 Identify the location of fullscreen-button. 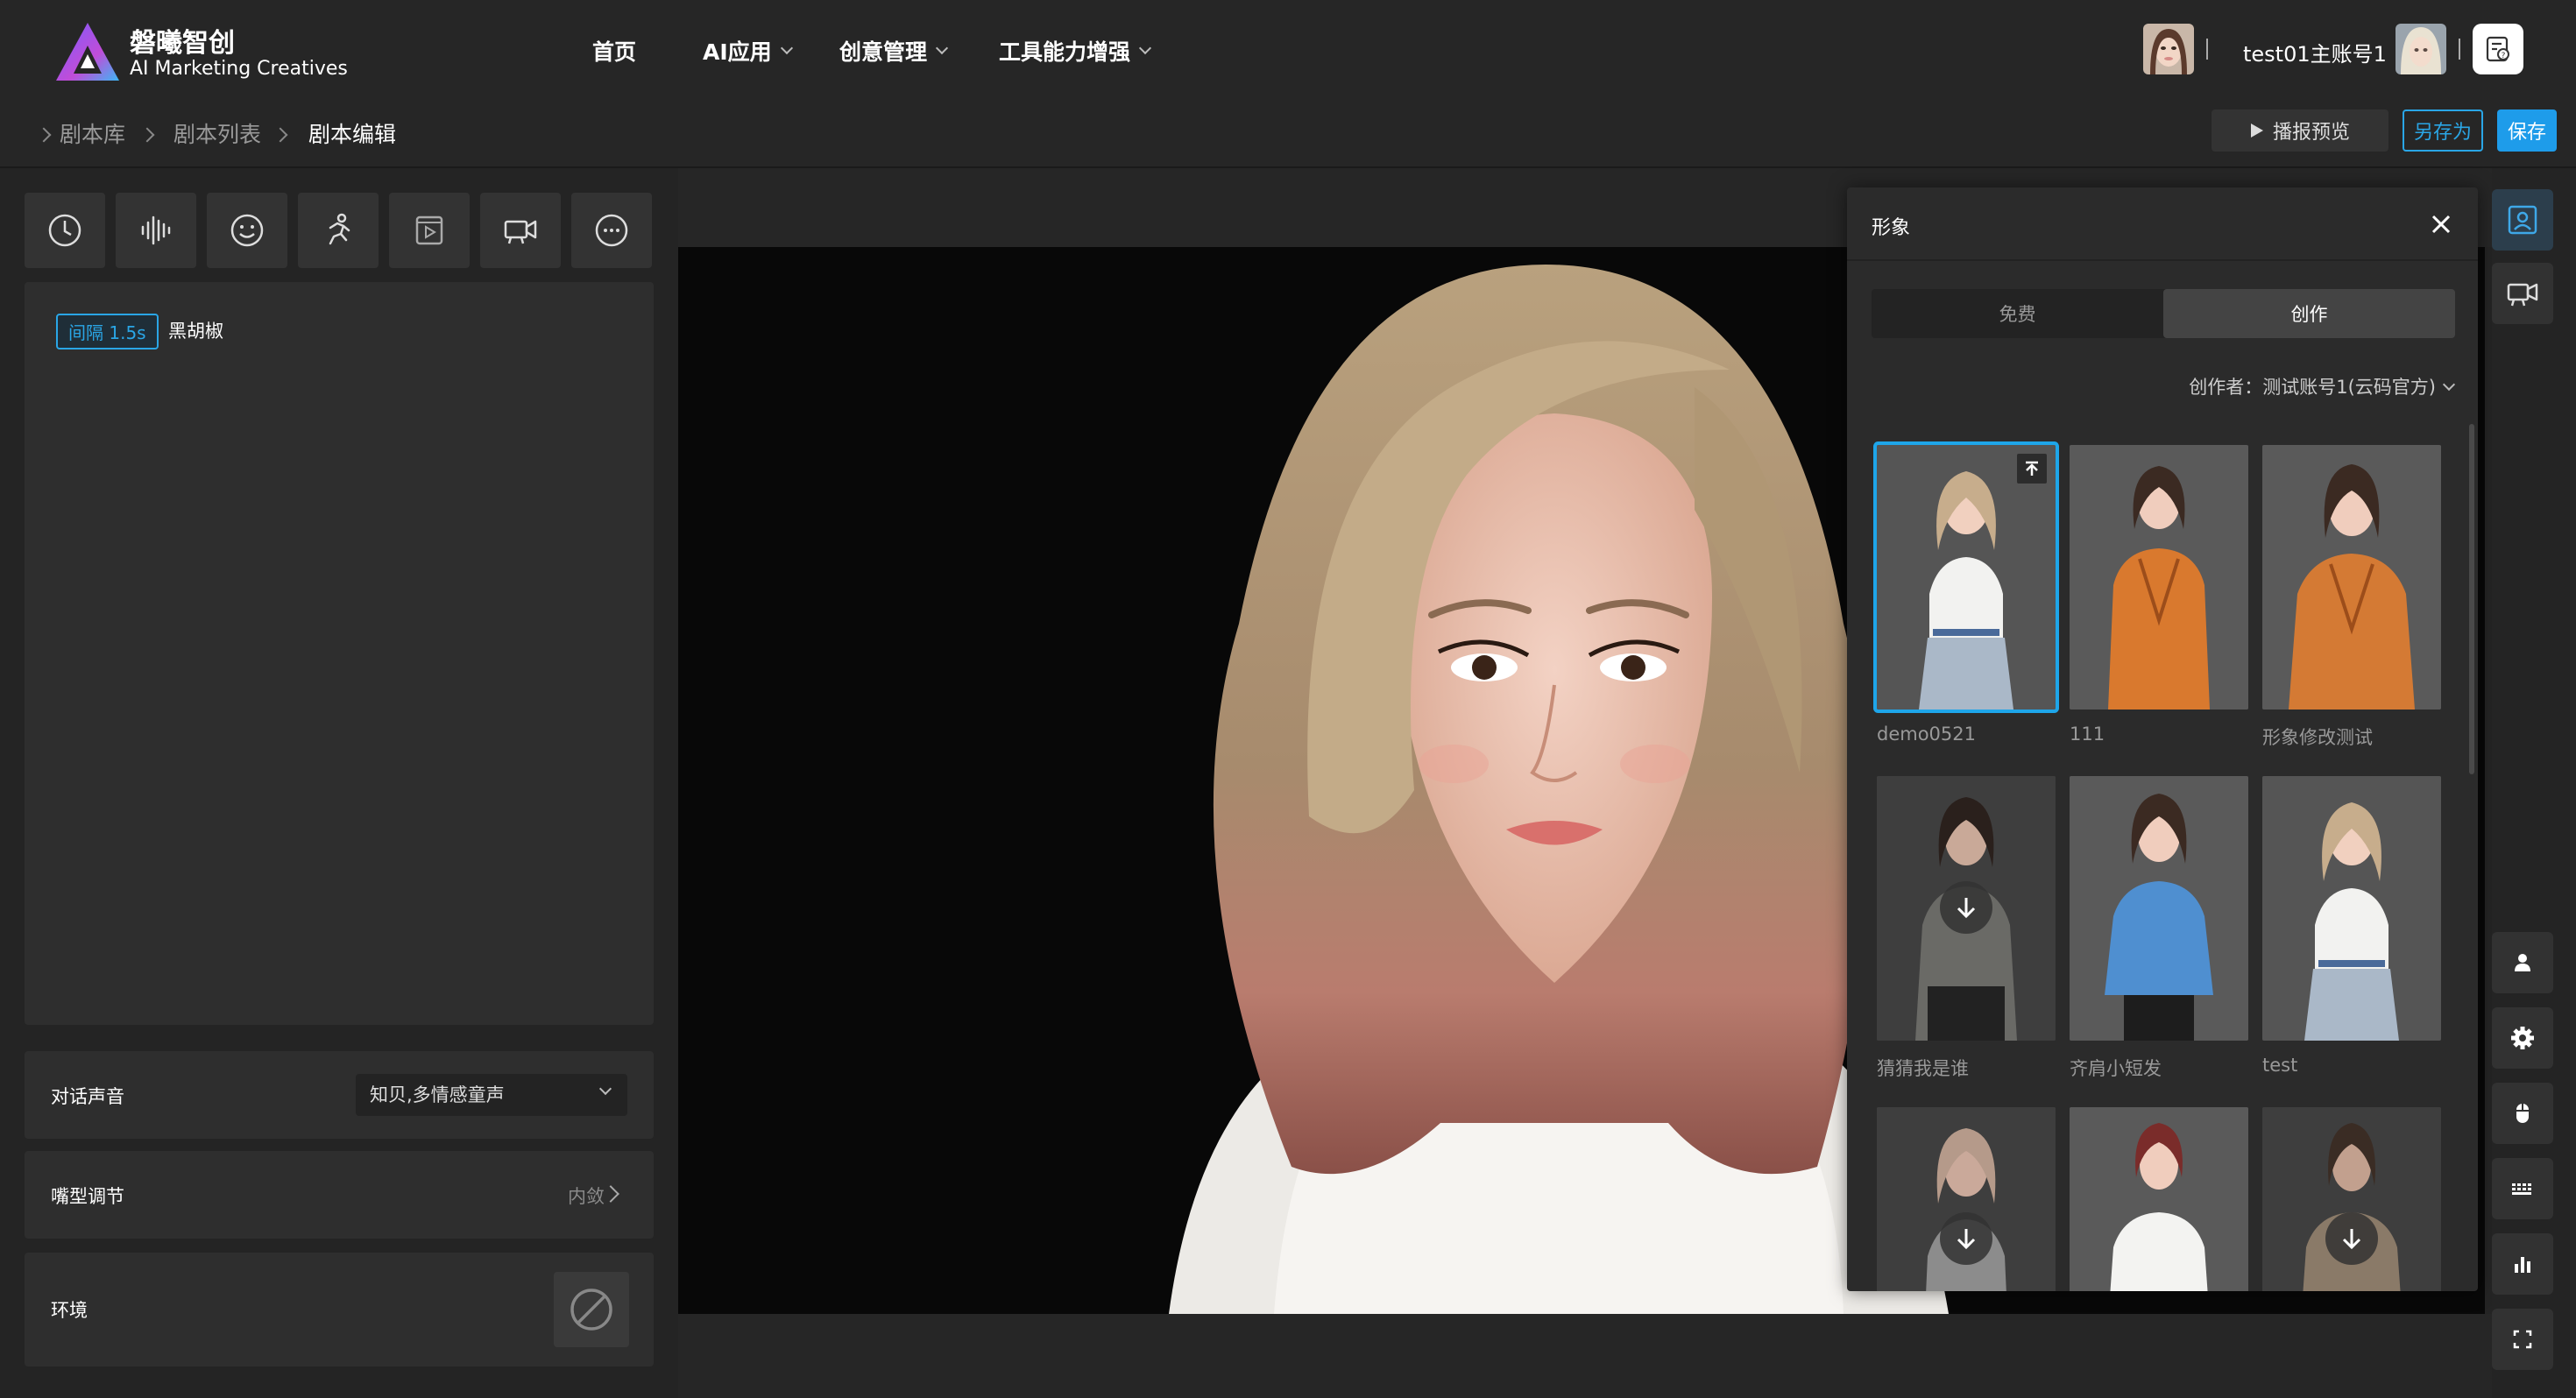
(2522, 1339).